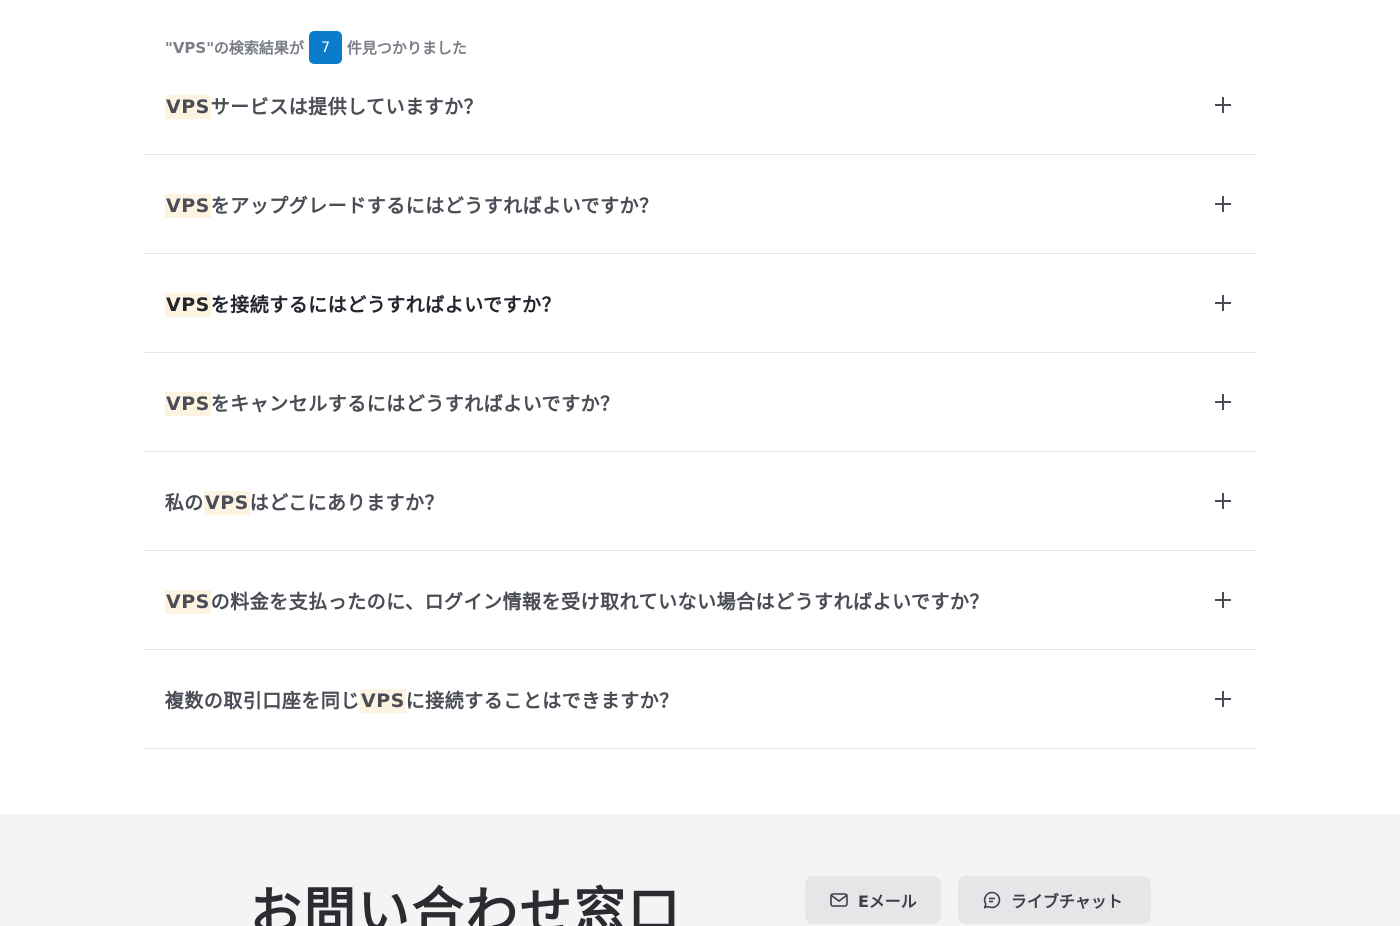  Describe the element at coordinates (887, 901) in the screenshot. I see `email-button-label: Eメール` at that location.